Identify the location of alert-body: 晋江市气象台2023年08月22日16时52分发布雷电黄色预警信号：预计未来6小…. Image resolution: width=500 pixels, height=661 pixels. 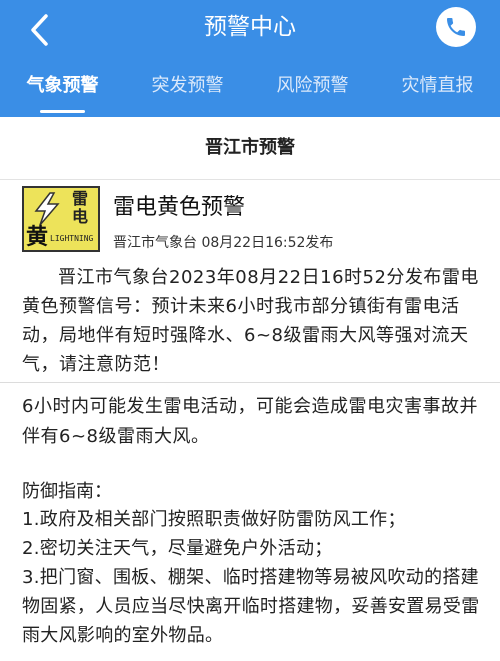
(250, 321).